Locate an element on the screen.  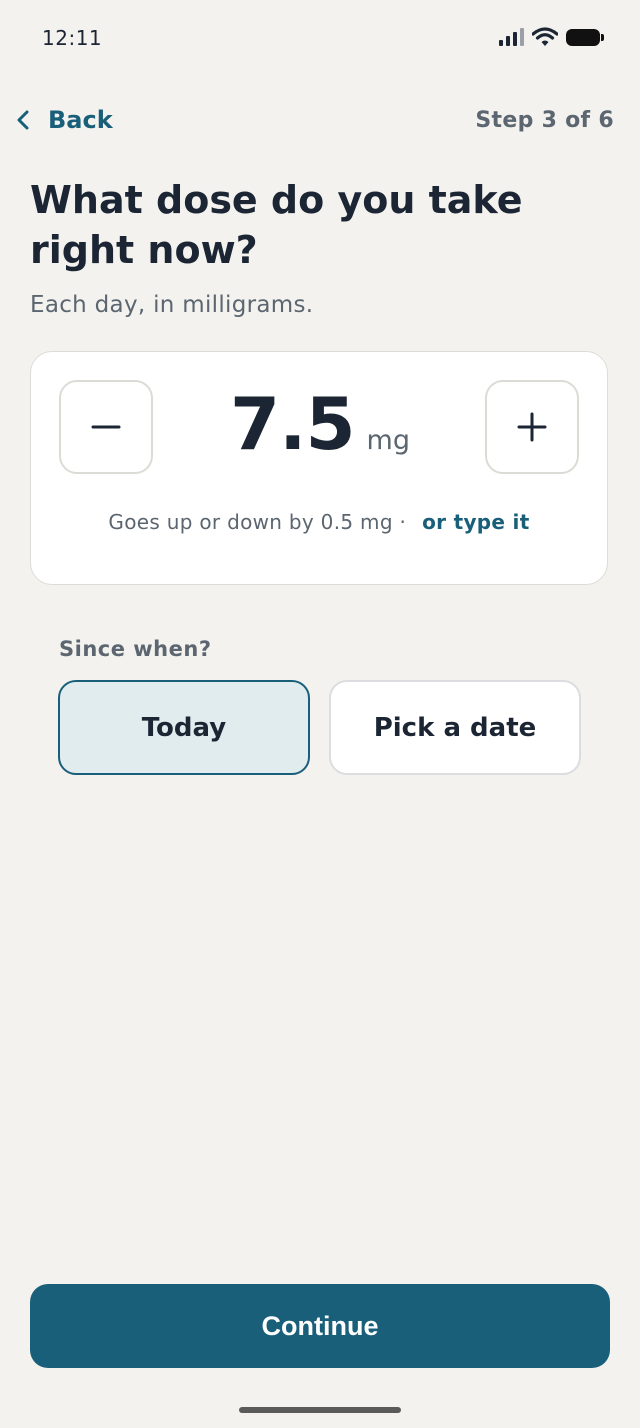
wifi-icon is located at coordinates (545, 36).